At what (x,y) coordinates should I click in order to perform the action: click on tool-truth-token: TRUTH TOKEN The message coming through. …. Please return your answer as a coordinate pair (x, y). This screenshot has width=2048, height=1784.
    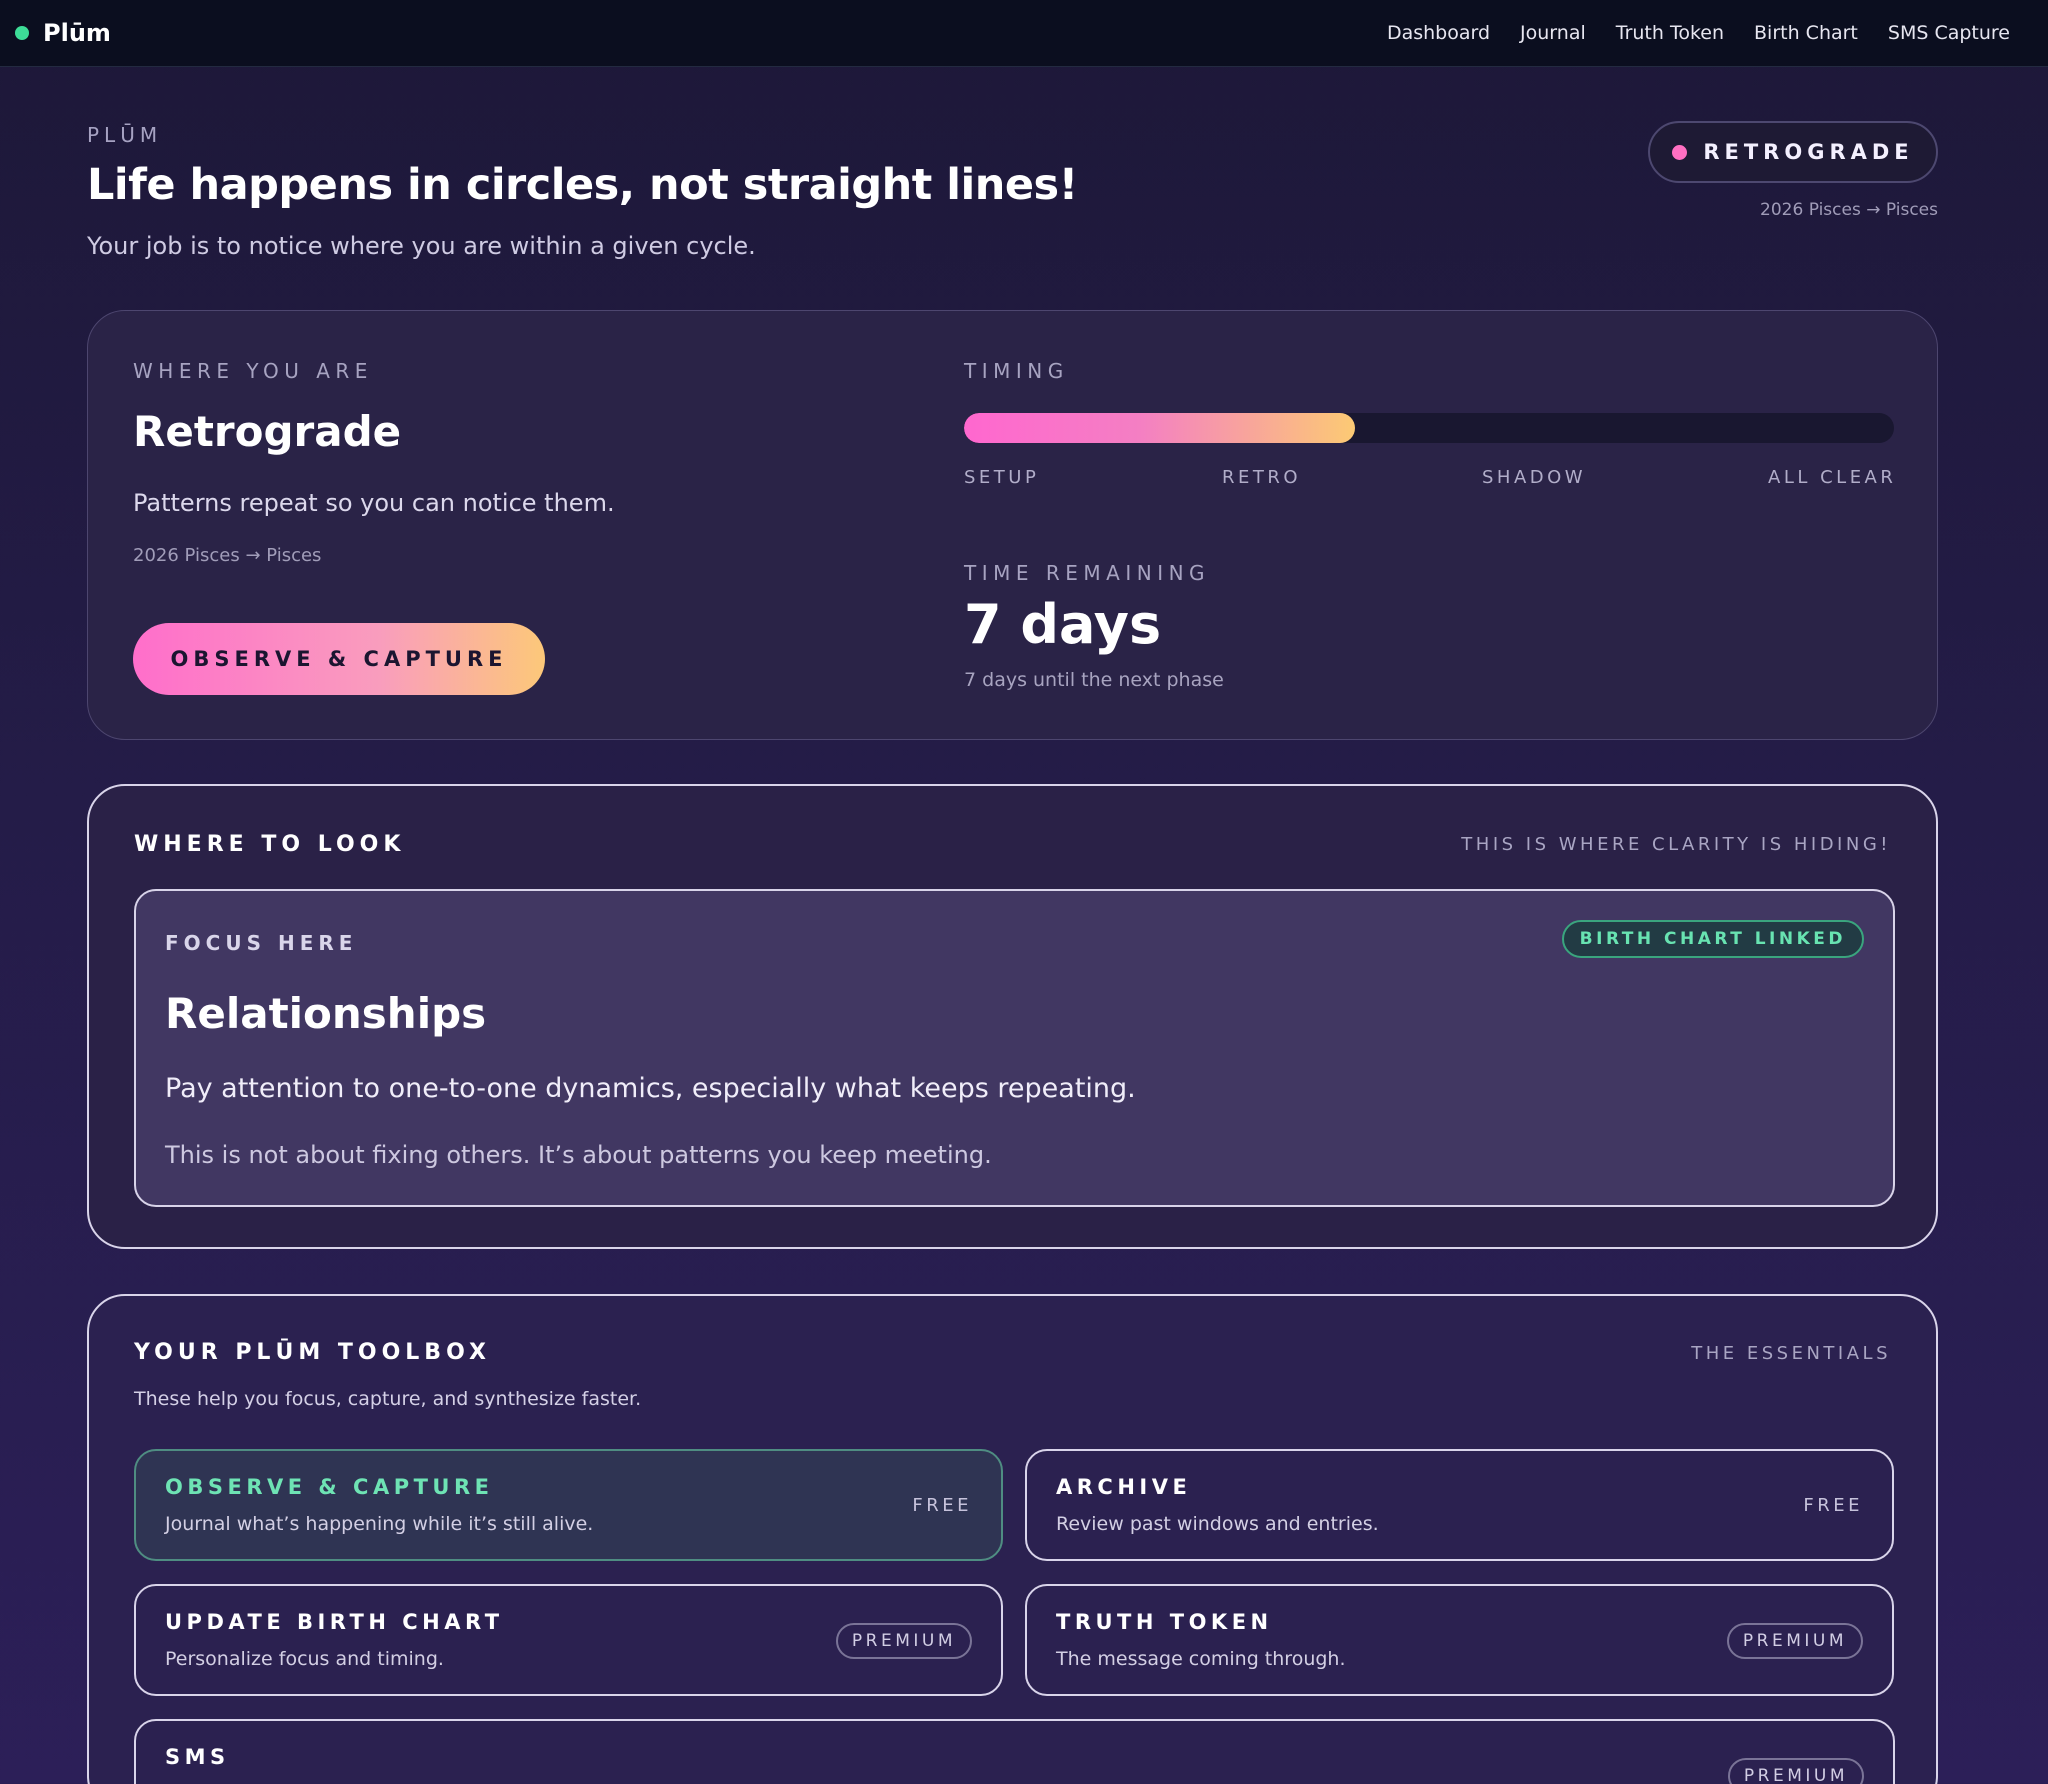
    Looking at the image, I should click on (1459, 1640).